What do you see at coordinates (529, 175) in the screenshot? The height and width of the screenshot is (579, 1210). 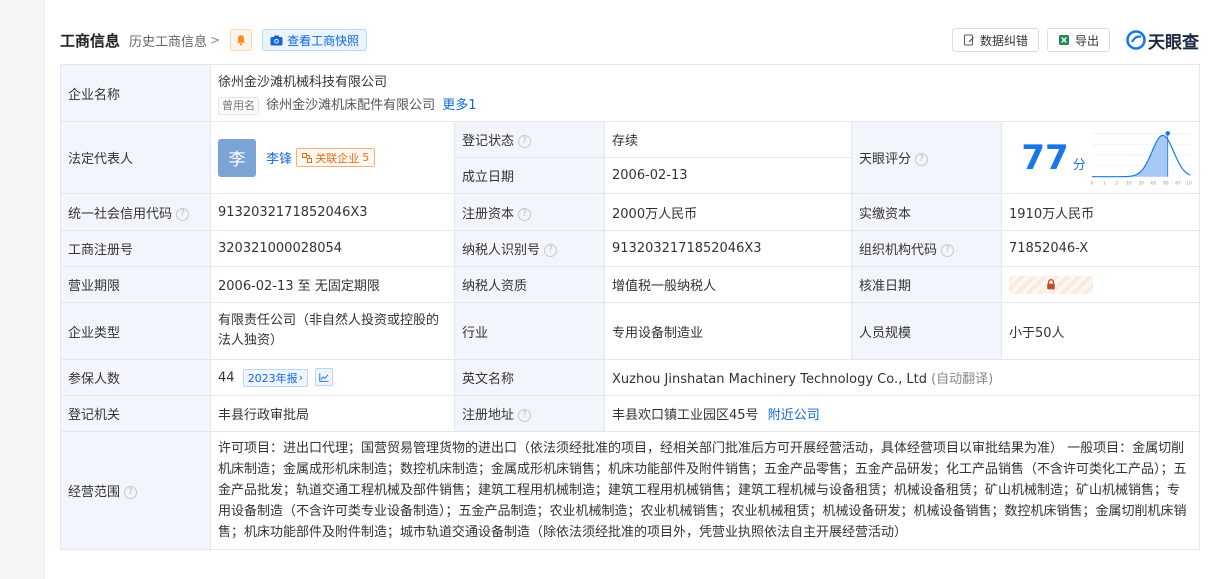 I see `found-date-label: 成立日期` at bounding box center [529, 175].